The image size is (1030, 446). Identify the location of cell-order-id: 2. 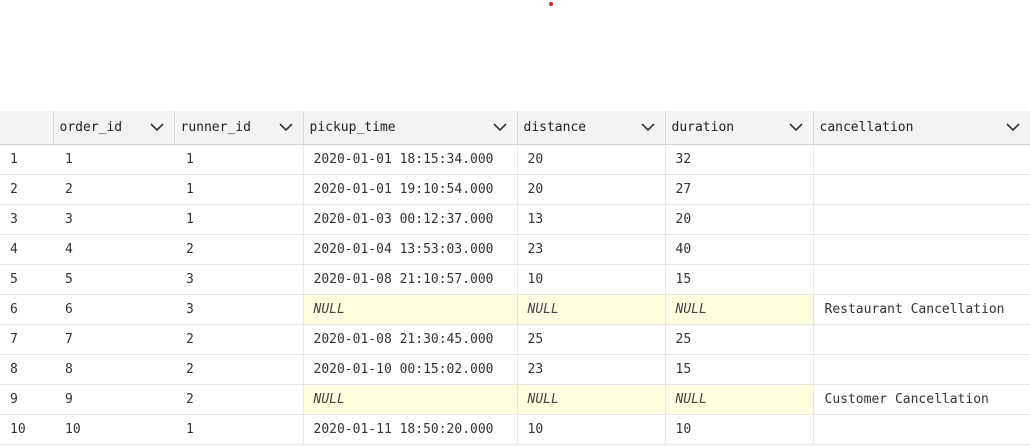
(113, 189).